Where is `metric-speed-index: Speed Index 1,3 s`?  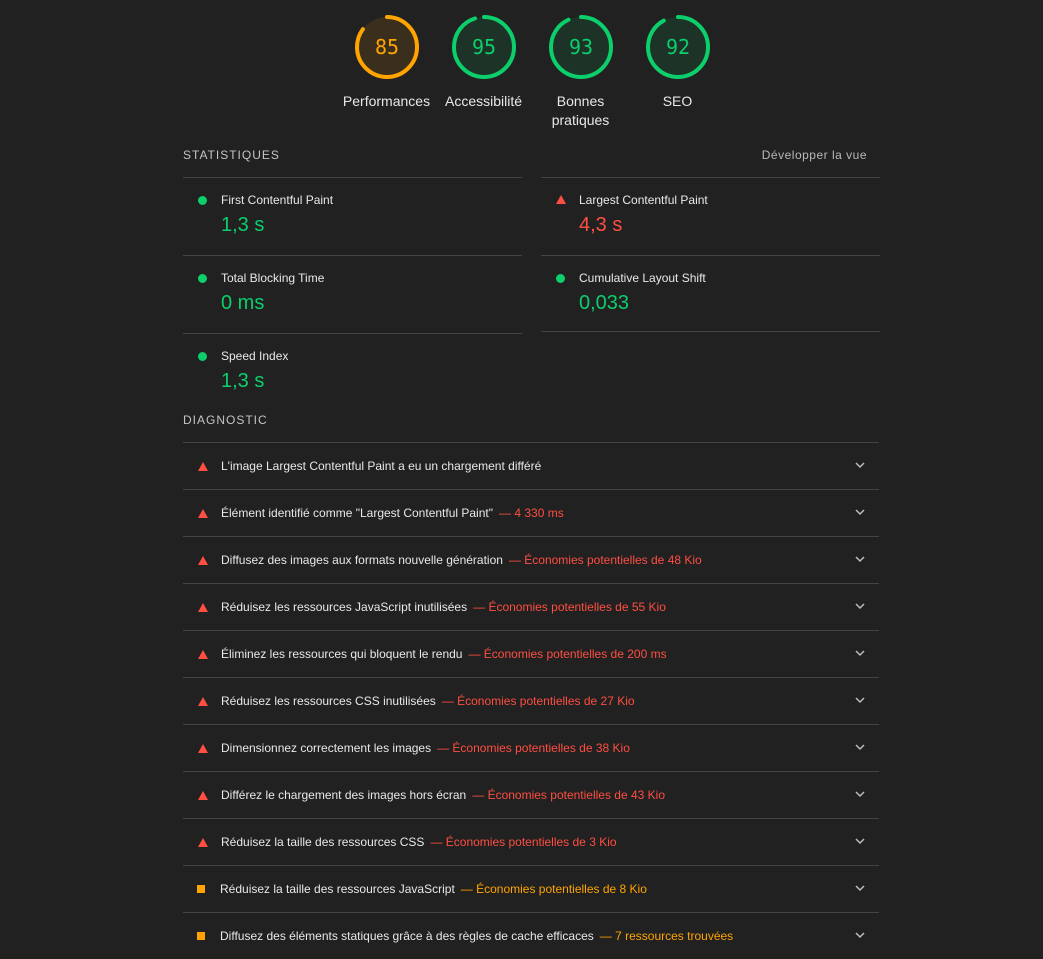
metric-speed-index: Speed Index 1,3 s is located at coordinates (352, 371).